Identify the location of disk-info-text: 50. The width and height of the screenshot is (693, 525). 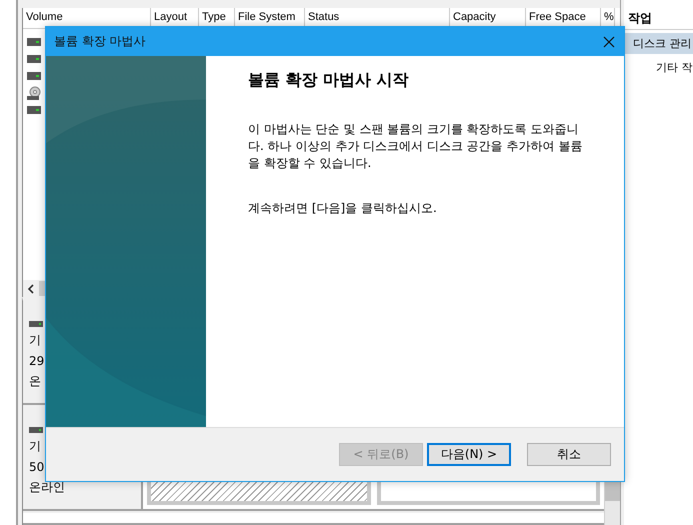
(37, 467).